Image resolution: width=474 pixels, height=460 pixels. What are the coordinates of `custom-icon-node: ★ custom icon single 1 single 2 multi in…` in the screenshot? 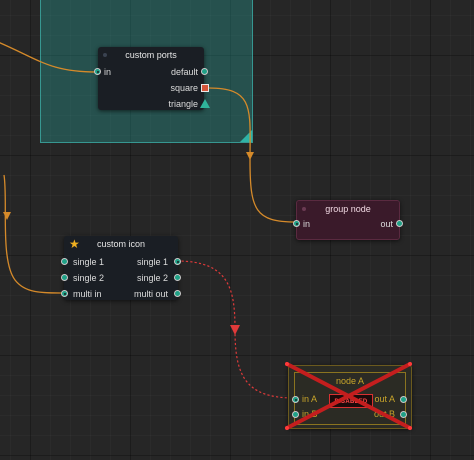 It's located at (121, 268).